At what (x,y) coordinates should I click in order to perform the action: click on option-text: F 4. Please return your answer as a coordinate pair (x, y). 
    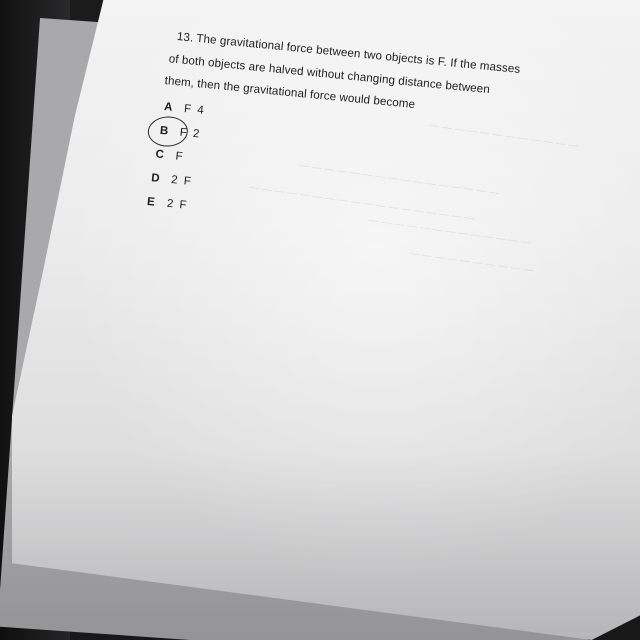
    Looking at the image, I should click on (194, 109).